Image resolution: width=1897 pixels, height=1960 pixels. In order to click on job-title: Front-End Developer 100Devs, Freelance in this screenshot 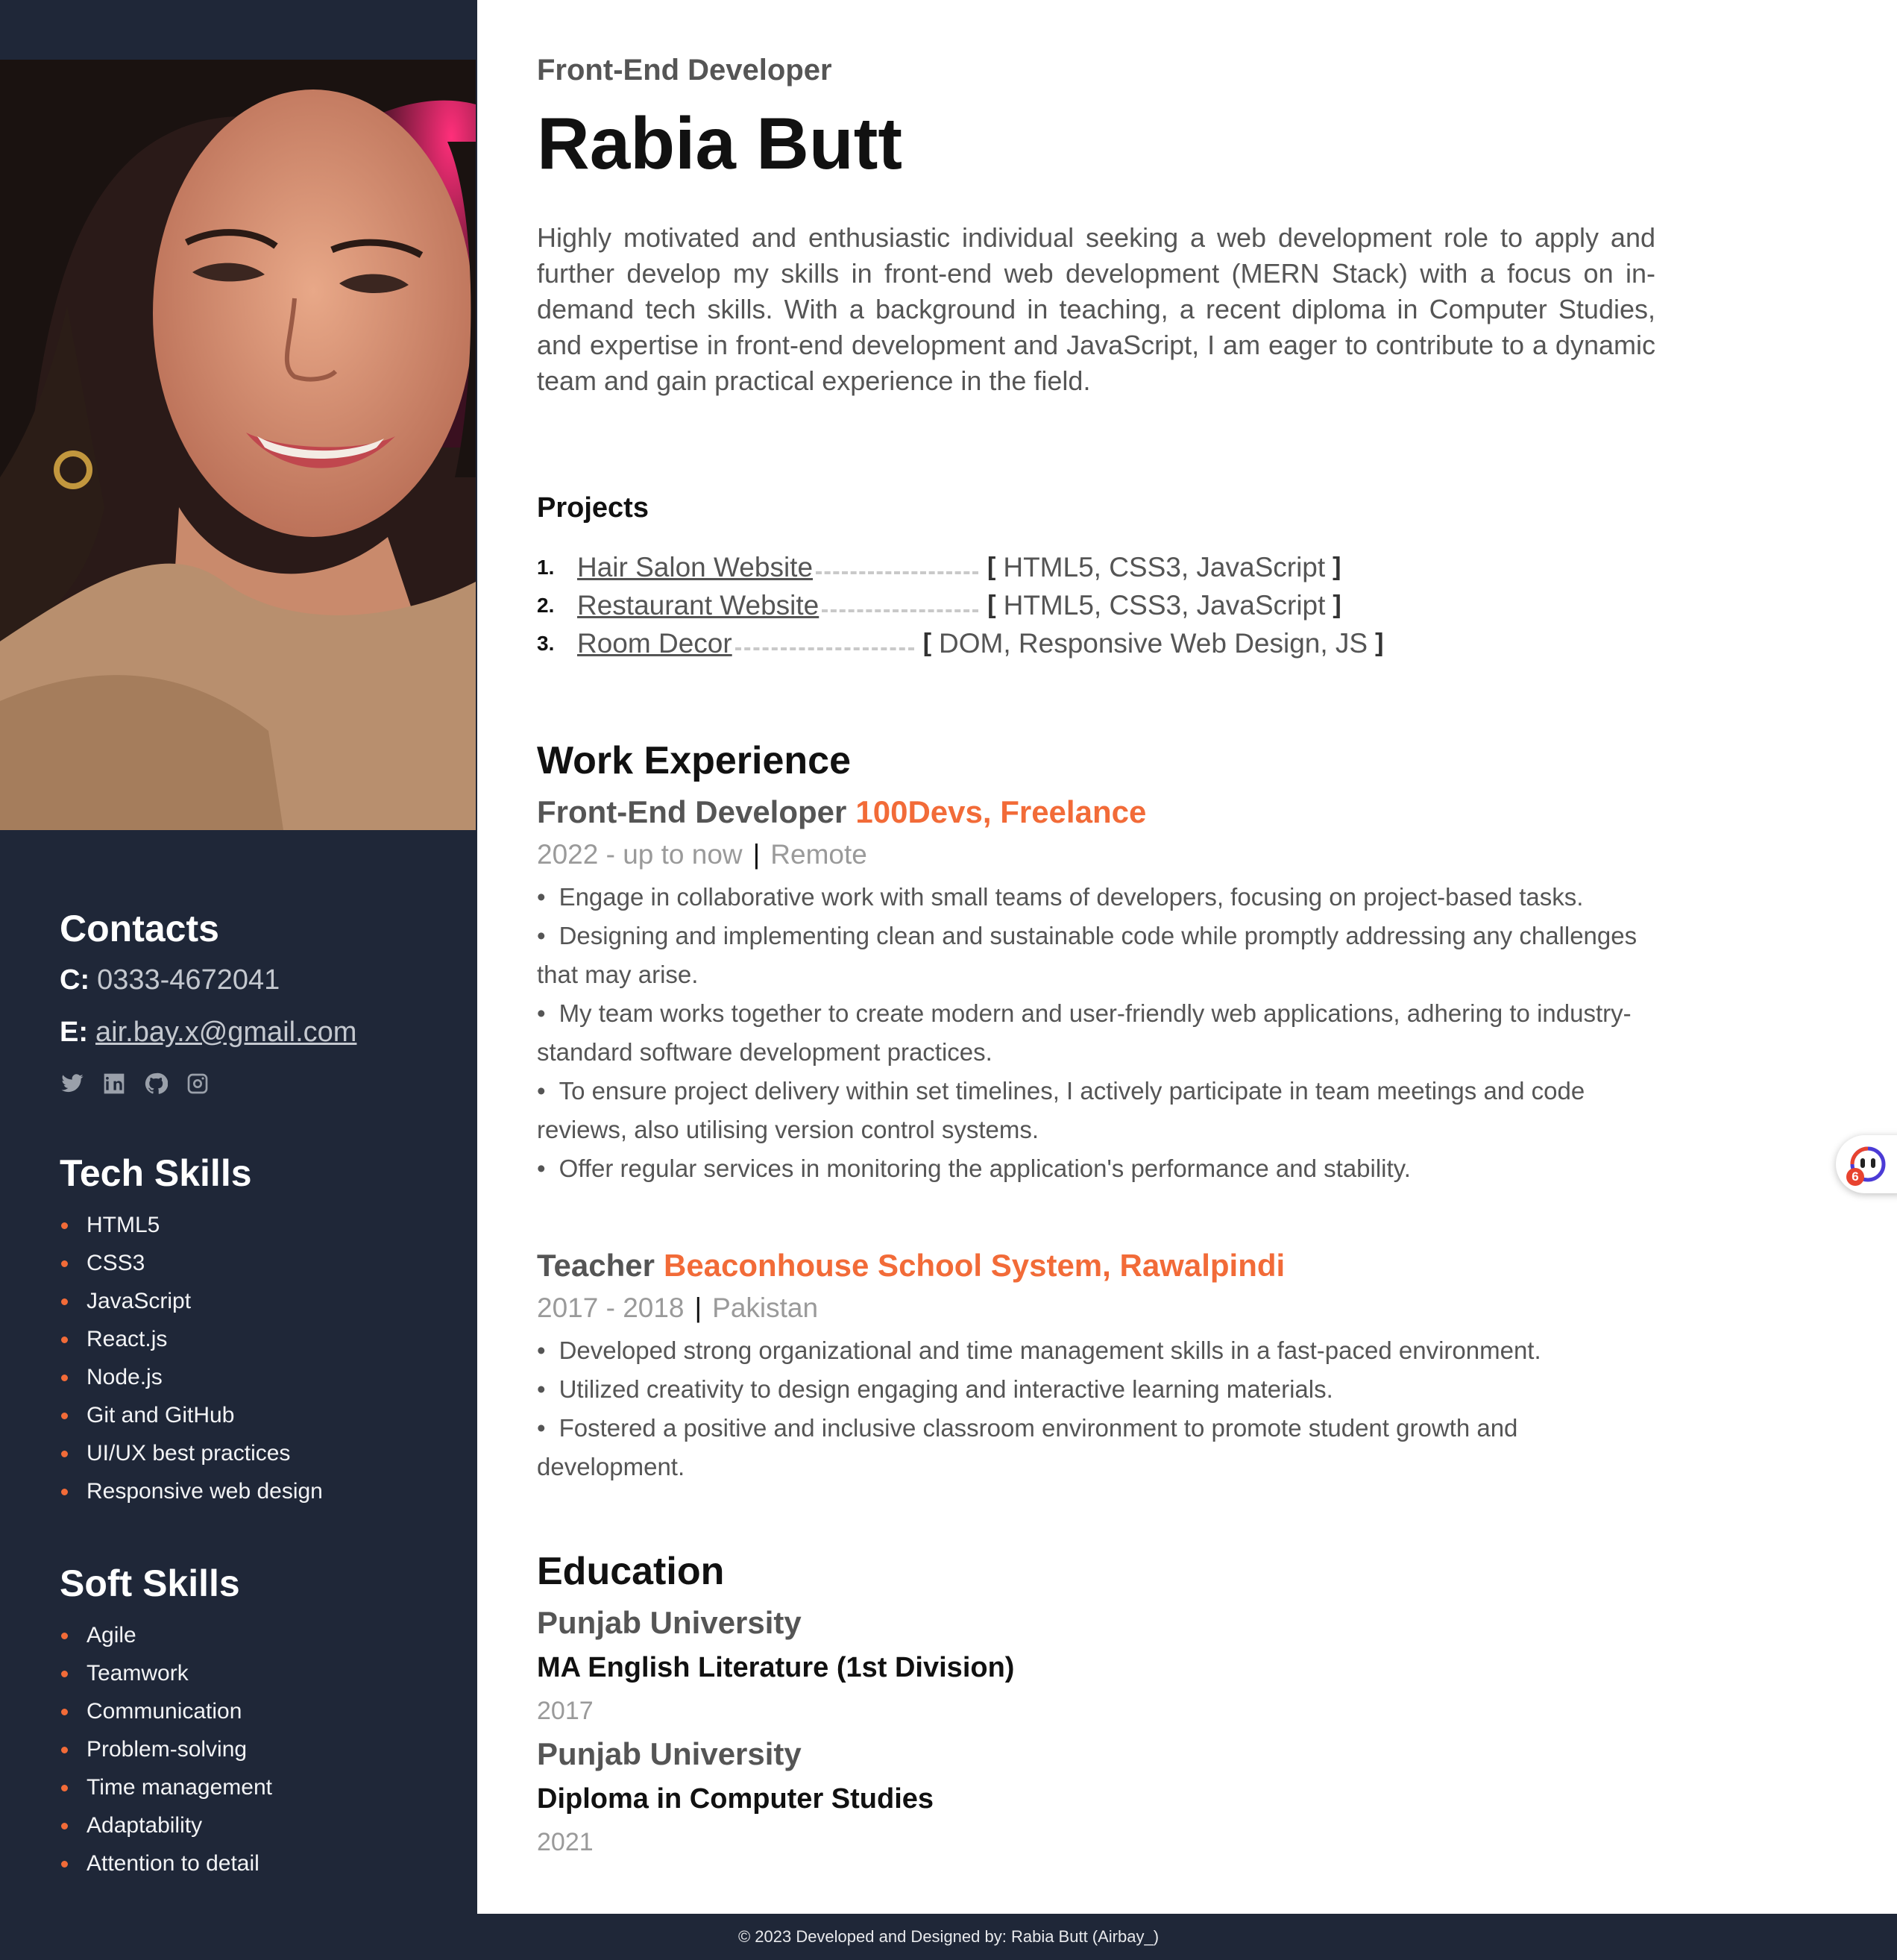, I will do `click(841, 812)`.